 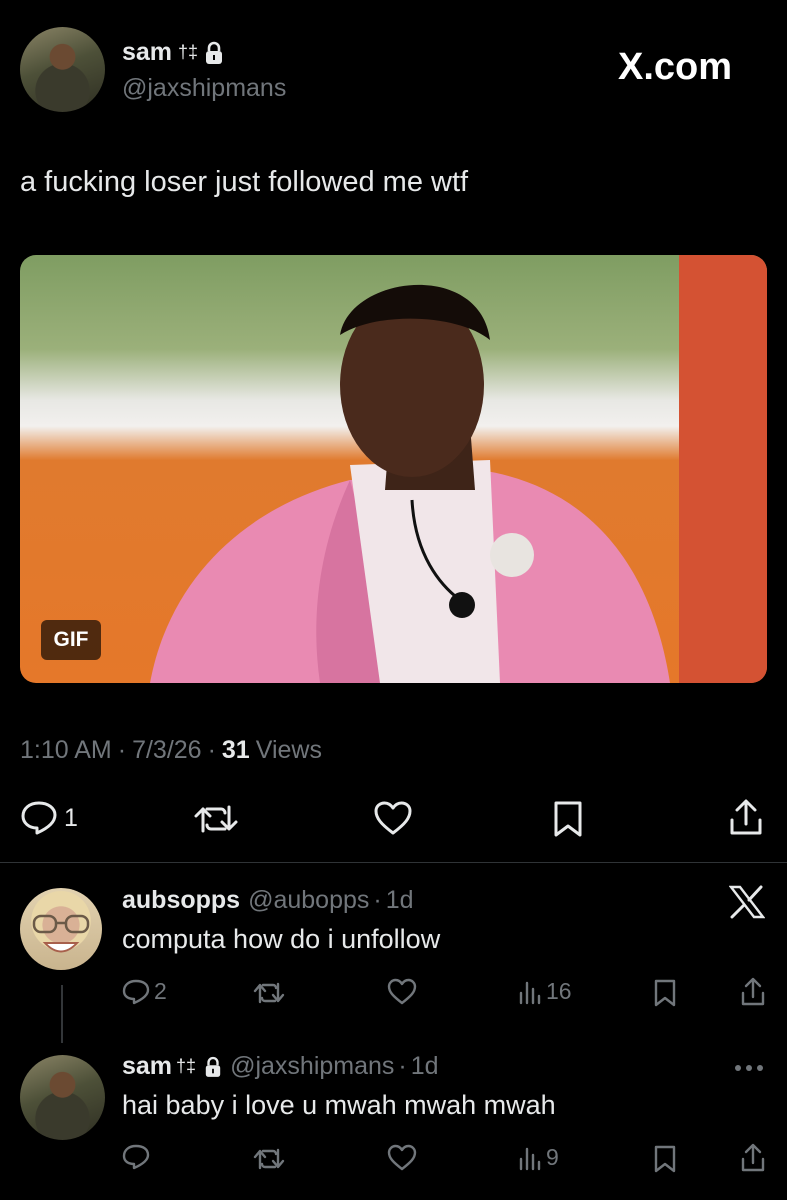 What do you see at coordinates (66, 750) in the screenshot?
I see `tweet-time: 1:10 AM` at bounding box center [66, 750].